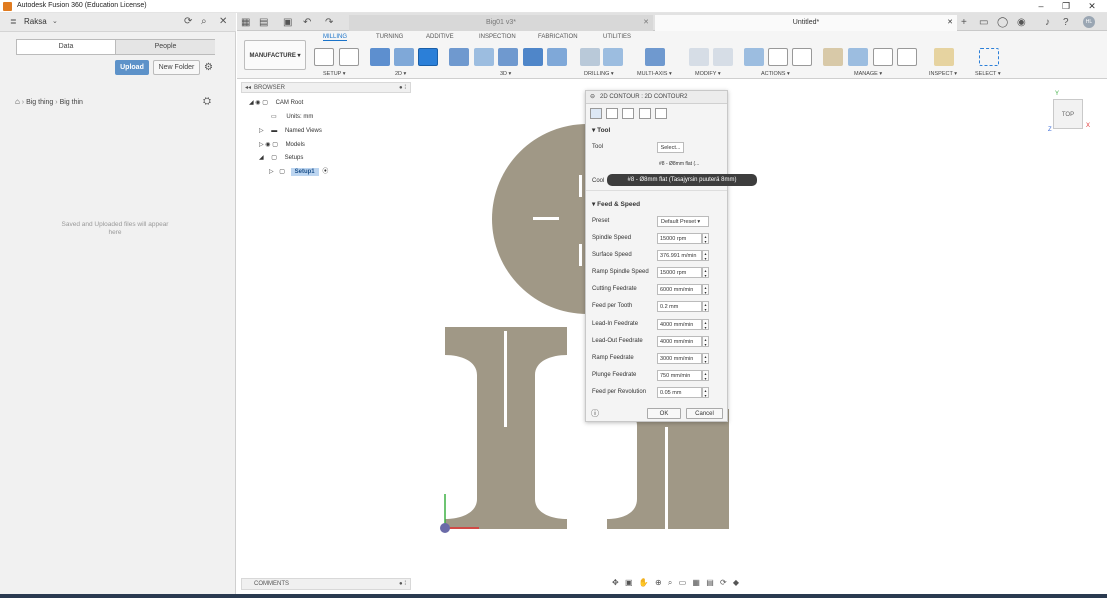  I want to click on group-2d: 2D ▾, so click(400, 74).